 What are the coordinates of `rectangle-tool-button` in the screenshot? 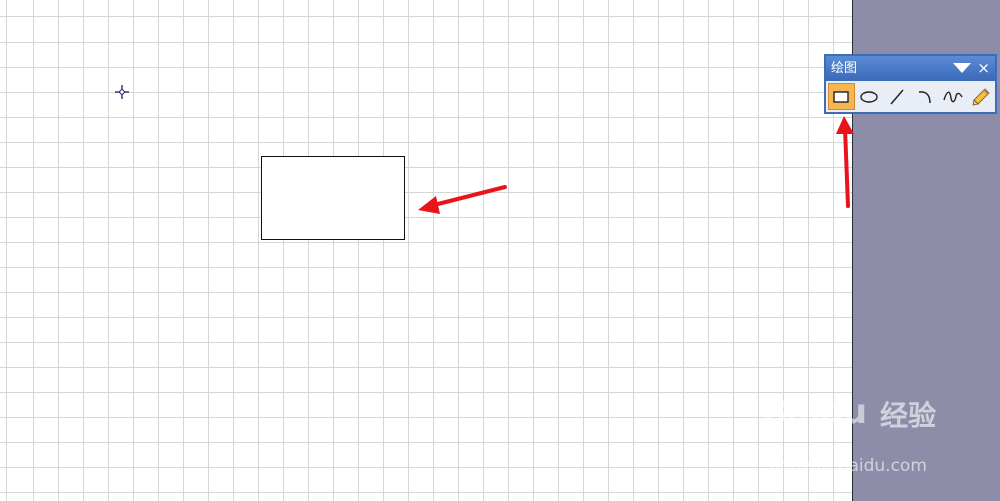 It's located at (841, 96).